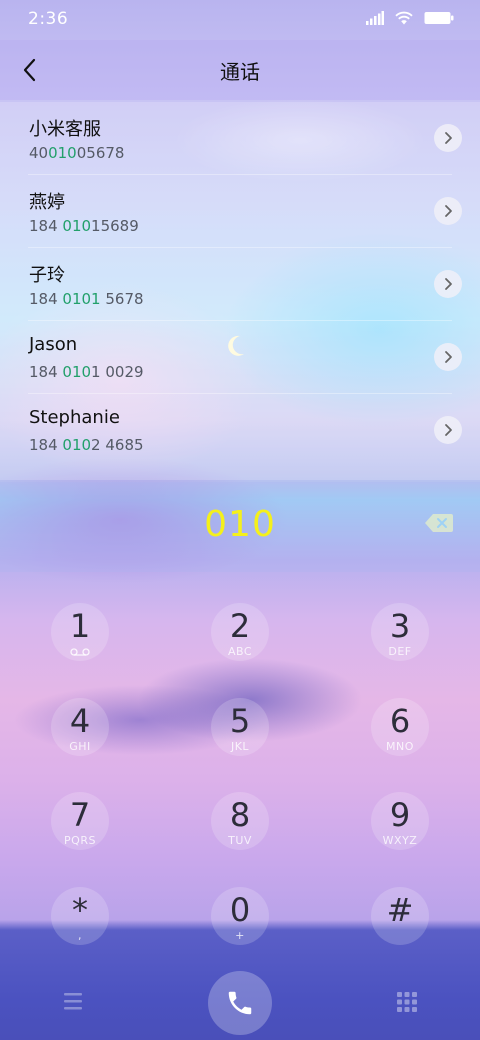 Image resolution: width=480 pixels, height=1040 pixels. Describe the element at coordinates (400, 626) in the screenshot. I see `key-digit: 3` at that location.